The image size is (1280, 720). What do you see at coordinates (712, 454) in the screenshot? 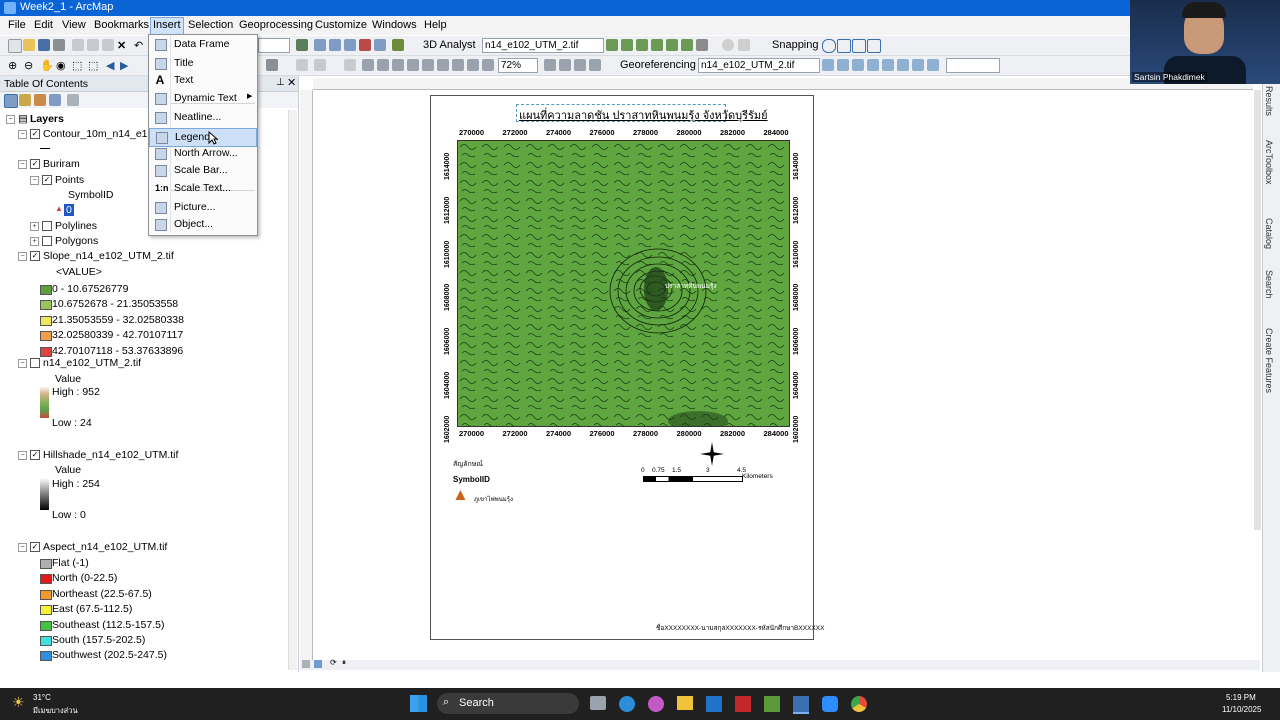
I see `north-arrow-icon` at bounding box center [712, 454].